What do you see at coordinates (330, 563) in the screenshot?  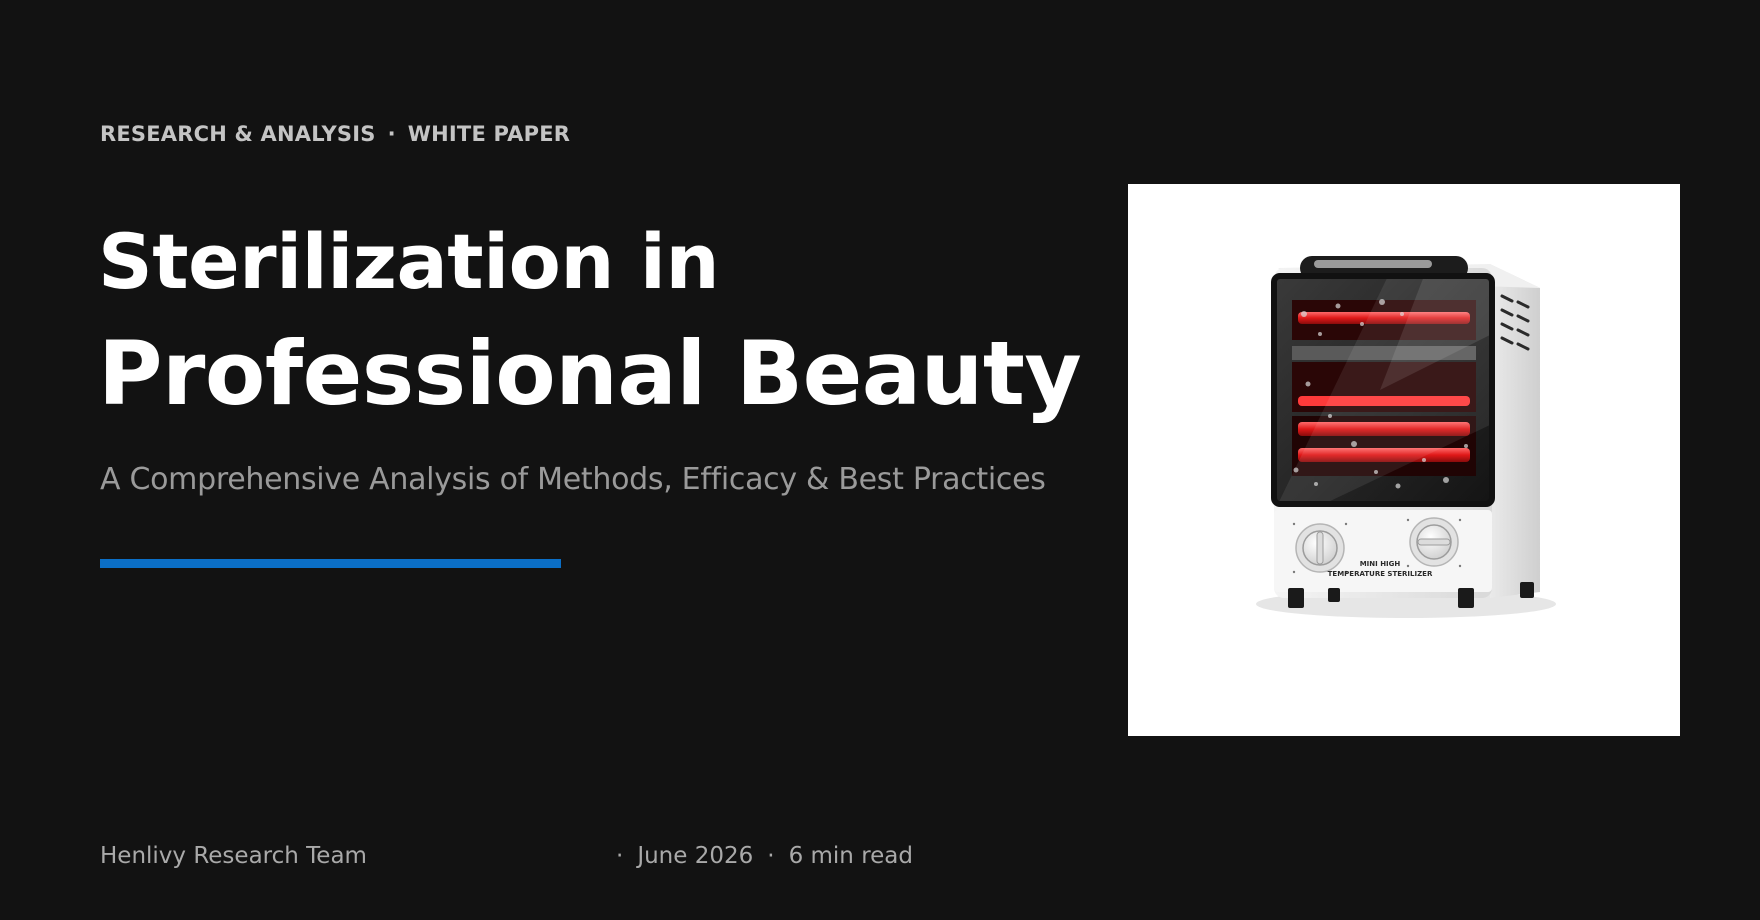 I see `accent-divider` at bounding box center [330, 563].